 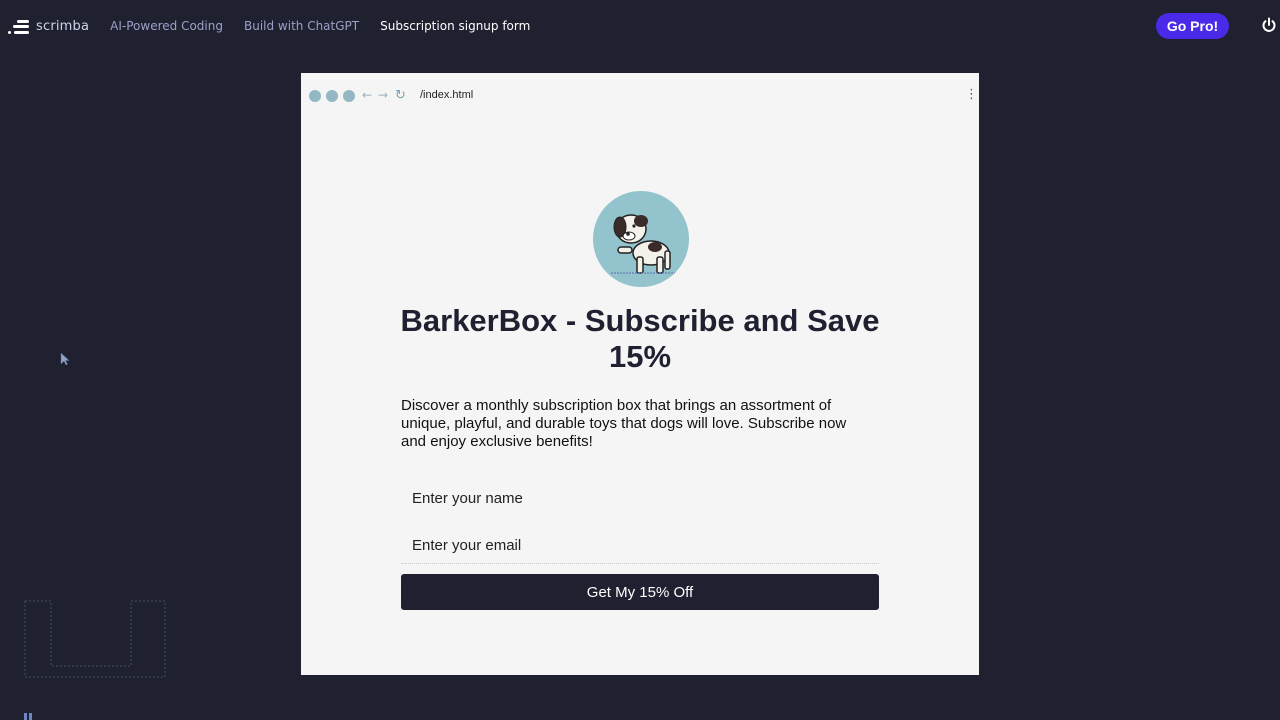 What do you see at coordinates (400, 95) in the screenshot?
I see `reload-icon: ↻` at bounding box center [400, 95].